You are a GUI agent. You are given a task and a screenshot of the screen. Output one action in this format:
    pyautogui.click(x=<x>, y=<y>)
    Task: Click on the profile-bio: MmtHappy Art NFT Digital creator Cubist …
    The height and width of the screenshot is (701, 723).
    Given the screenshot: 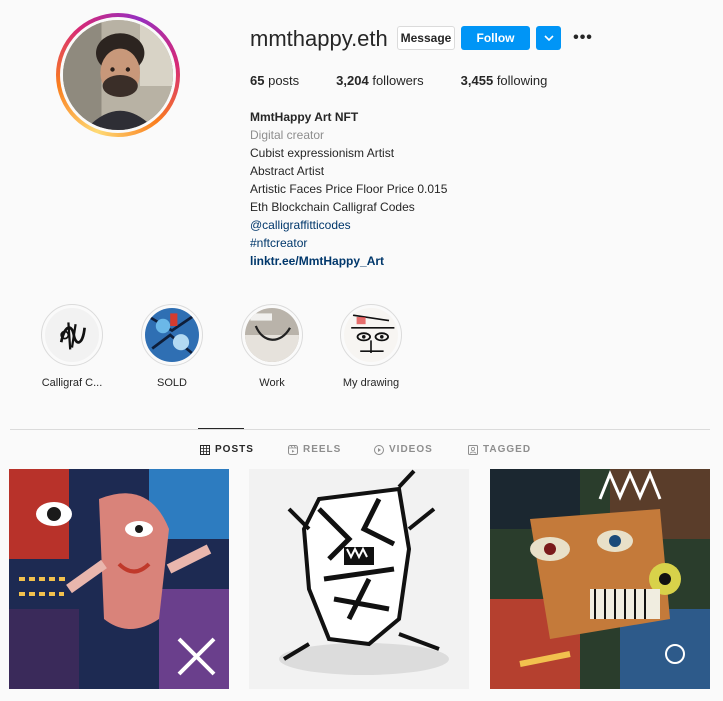 What is the action you would take?
    pyautogui.click(x=348, y=189)
    